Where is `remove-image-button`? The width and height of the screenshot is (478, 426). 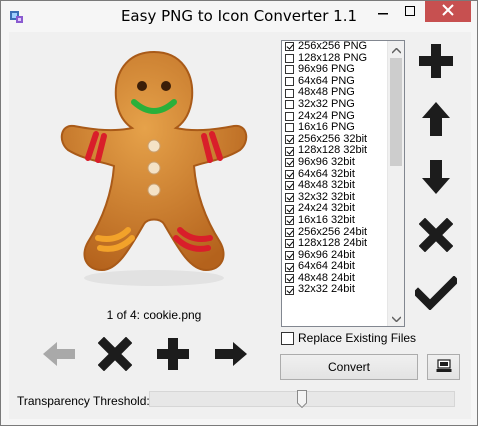 remove-image-button is located at coordinates (115, 355).